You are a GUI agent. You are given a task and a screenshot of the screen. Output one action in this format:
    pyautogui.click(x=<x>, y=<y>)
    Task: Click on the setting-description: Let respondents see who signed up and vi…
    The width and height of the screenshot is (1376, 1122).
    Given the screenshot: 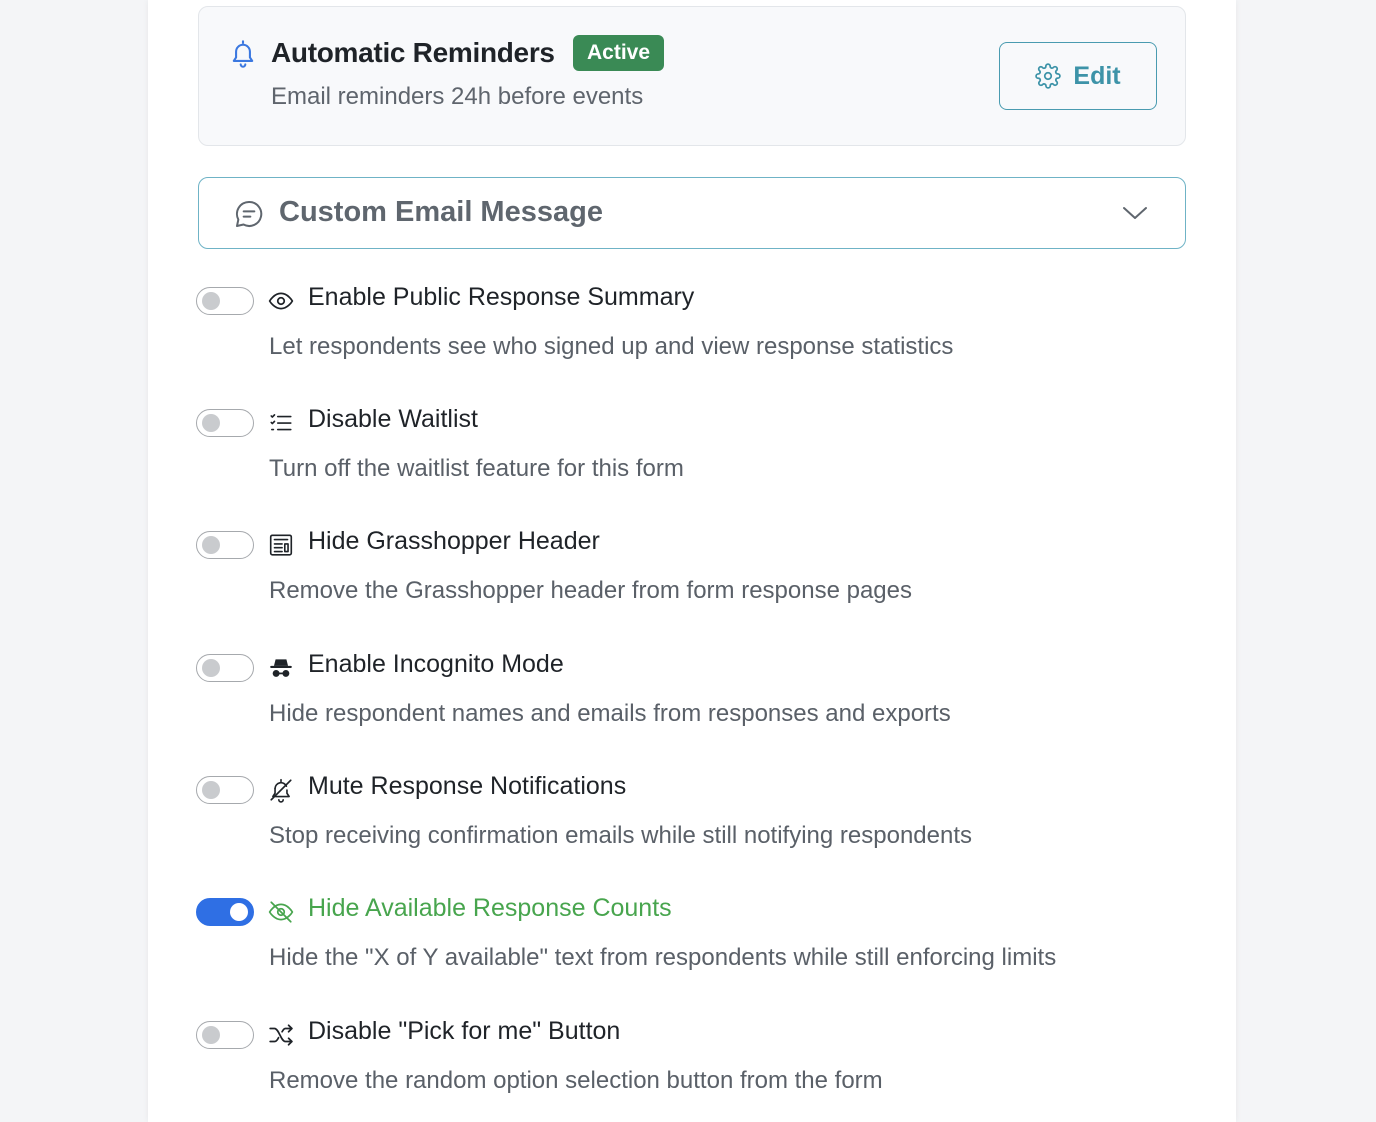 What is the action you would take?
    pyautogui.click(x=611, y=346)
    